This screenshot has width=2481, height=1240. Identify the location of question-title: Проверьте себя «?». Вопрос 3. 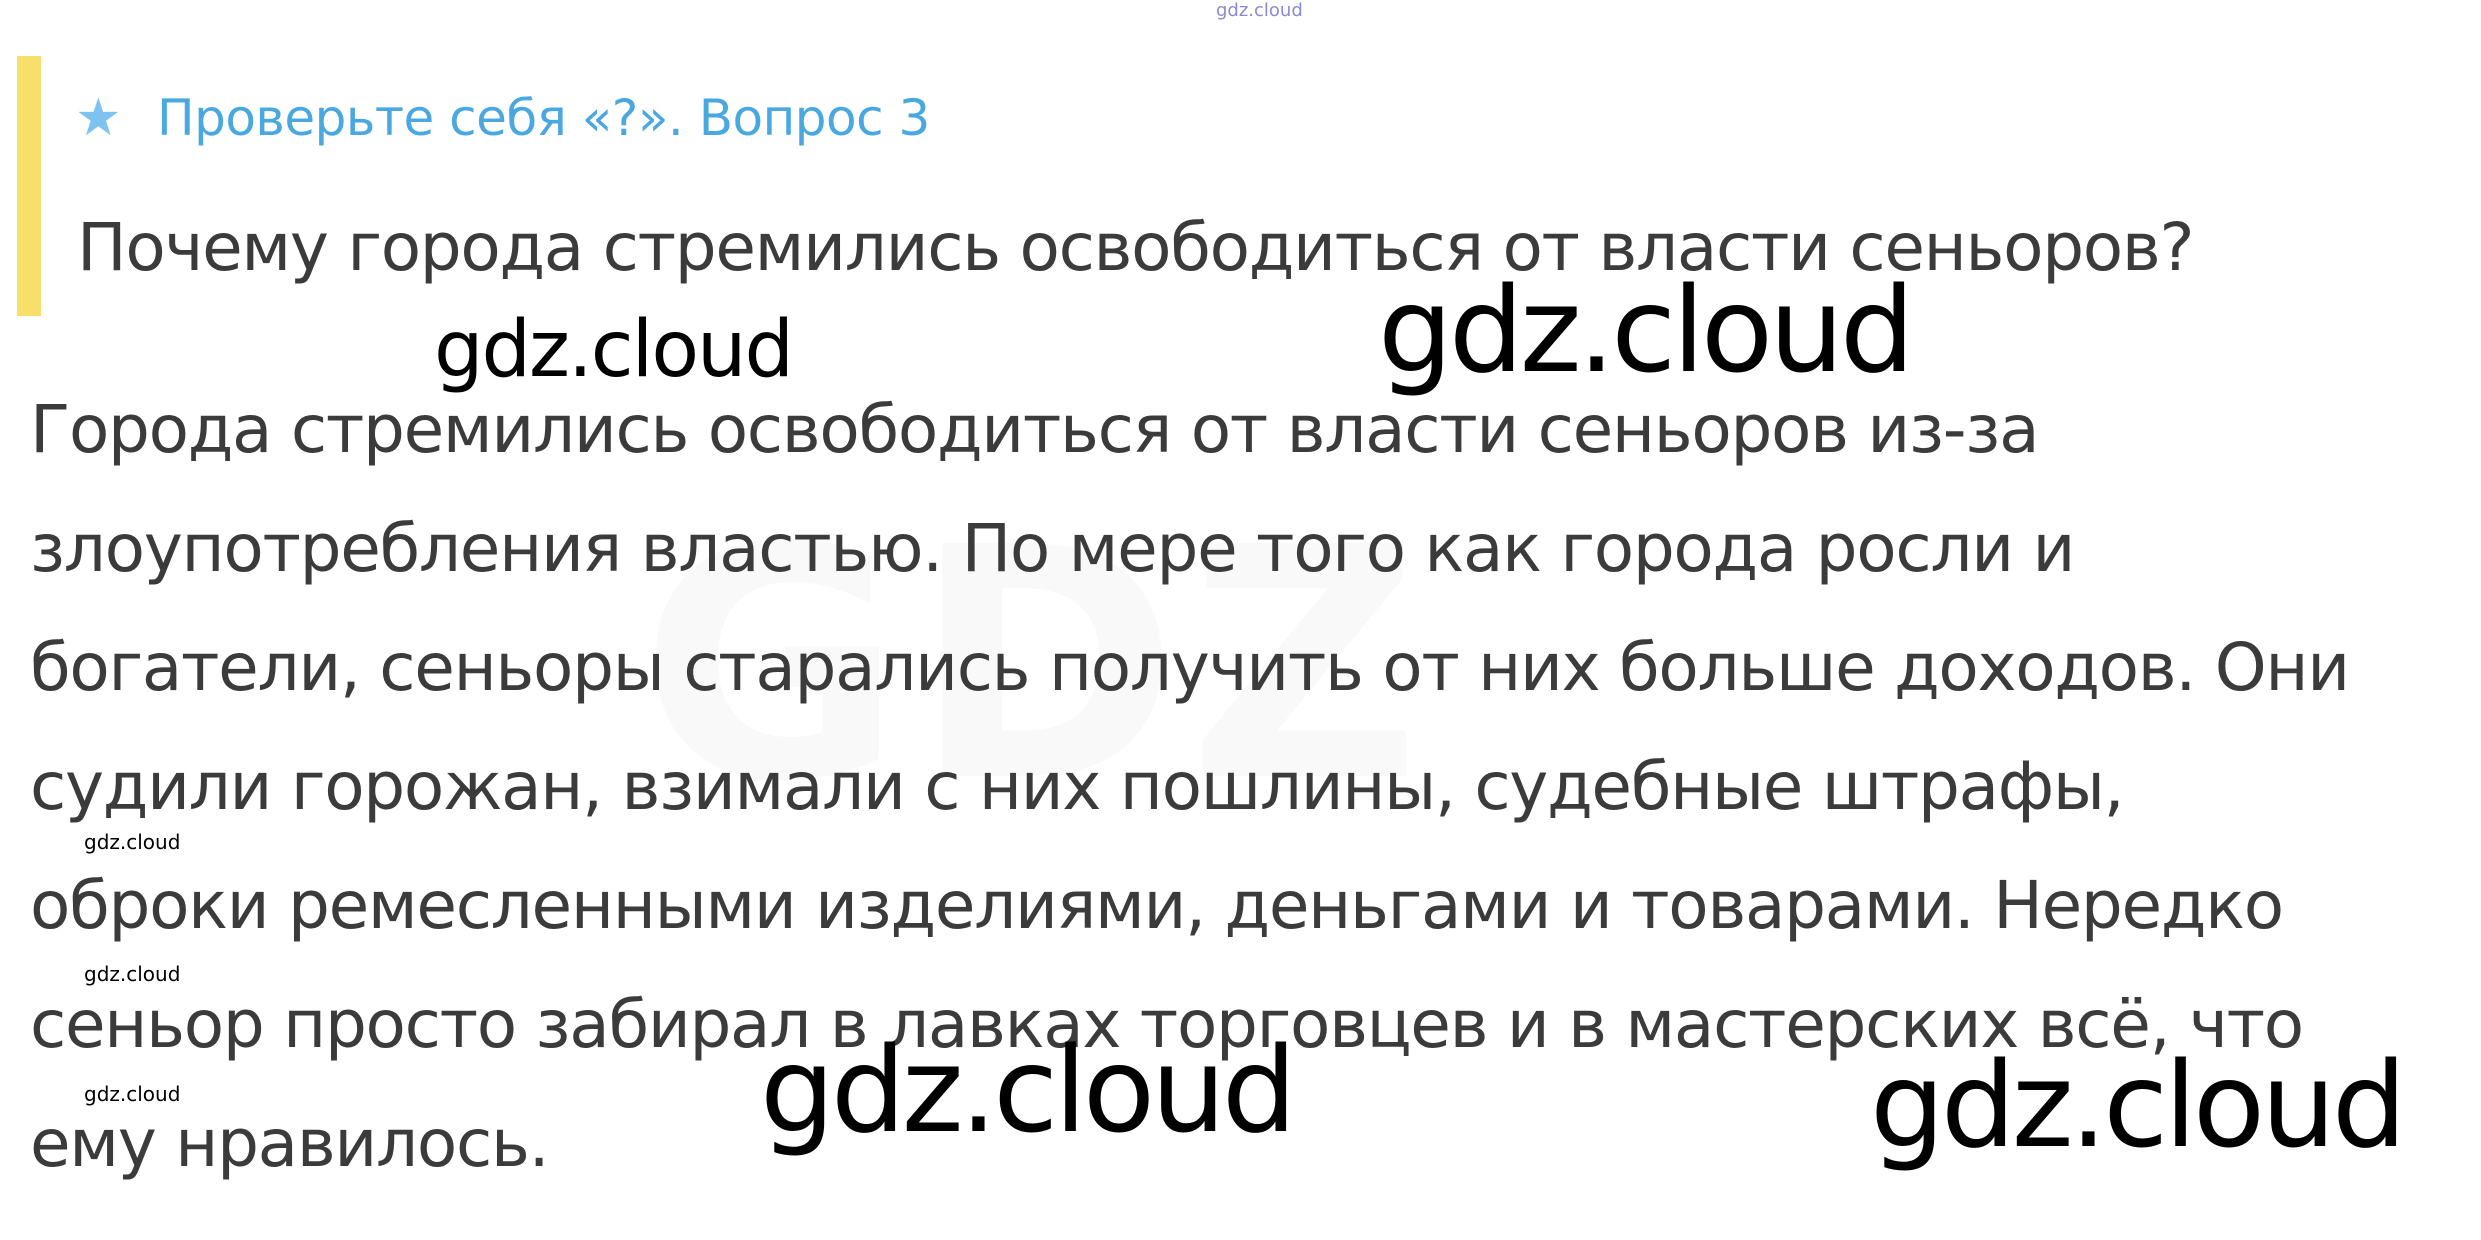
(543, 118).